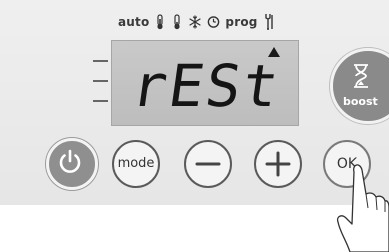  I want to click on mode-button-label: mode, so click(136, 163).